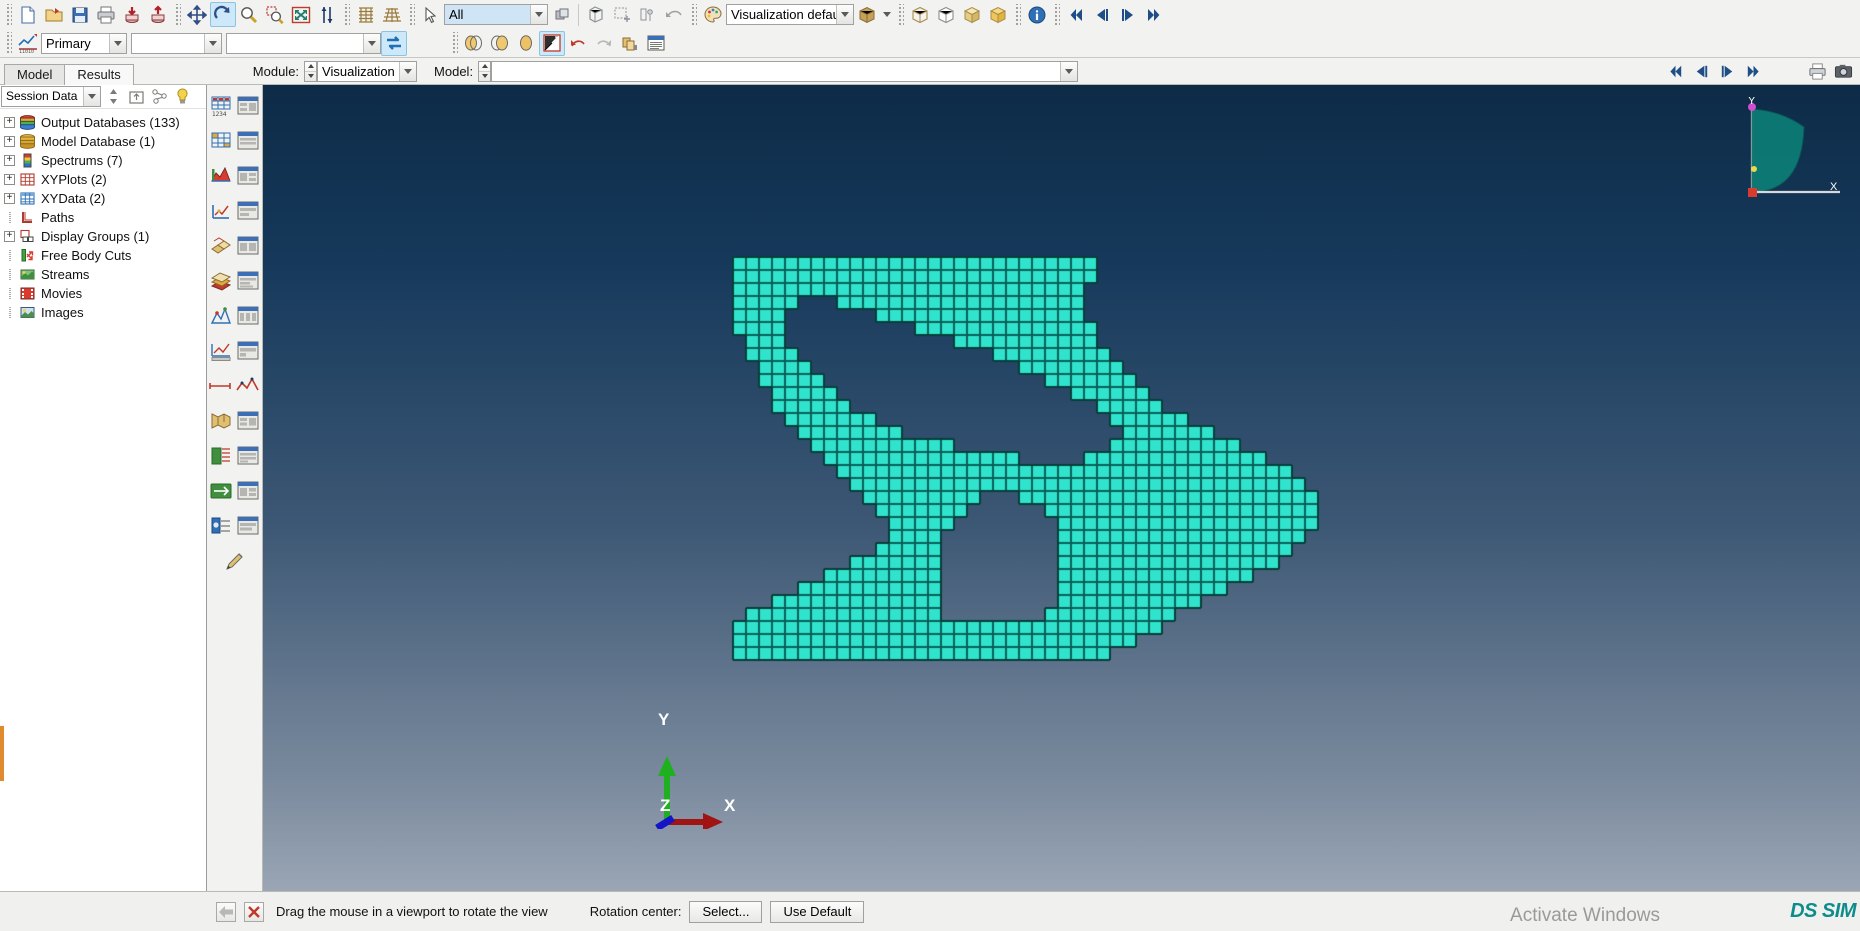  Describe the element at coordinates (113, 96) in the screenshot. I see `tree-sort-icon` at that location.